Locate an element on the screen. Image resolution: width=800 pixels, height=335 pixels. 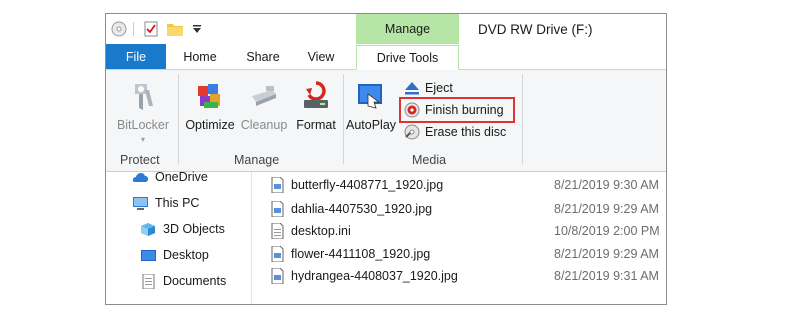
optimize-button: Optimize is located at coordinates (210, 106).